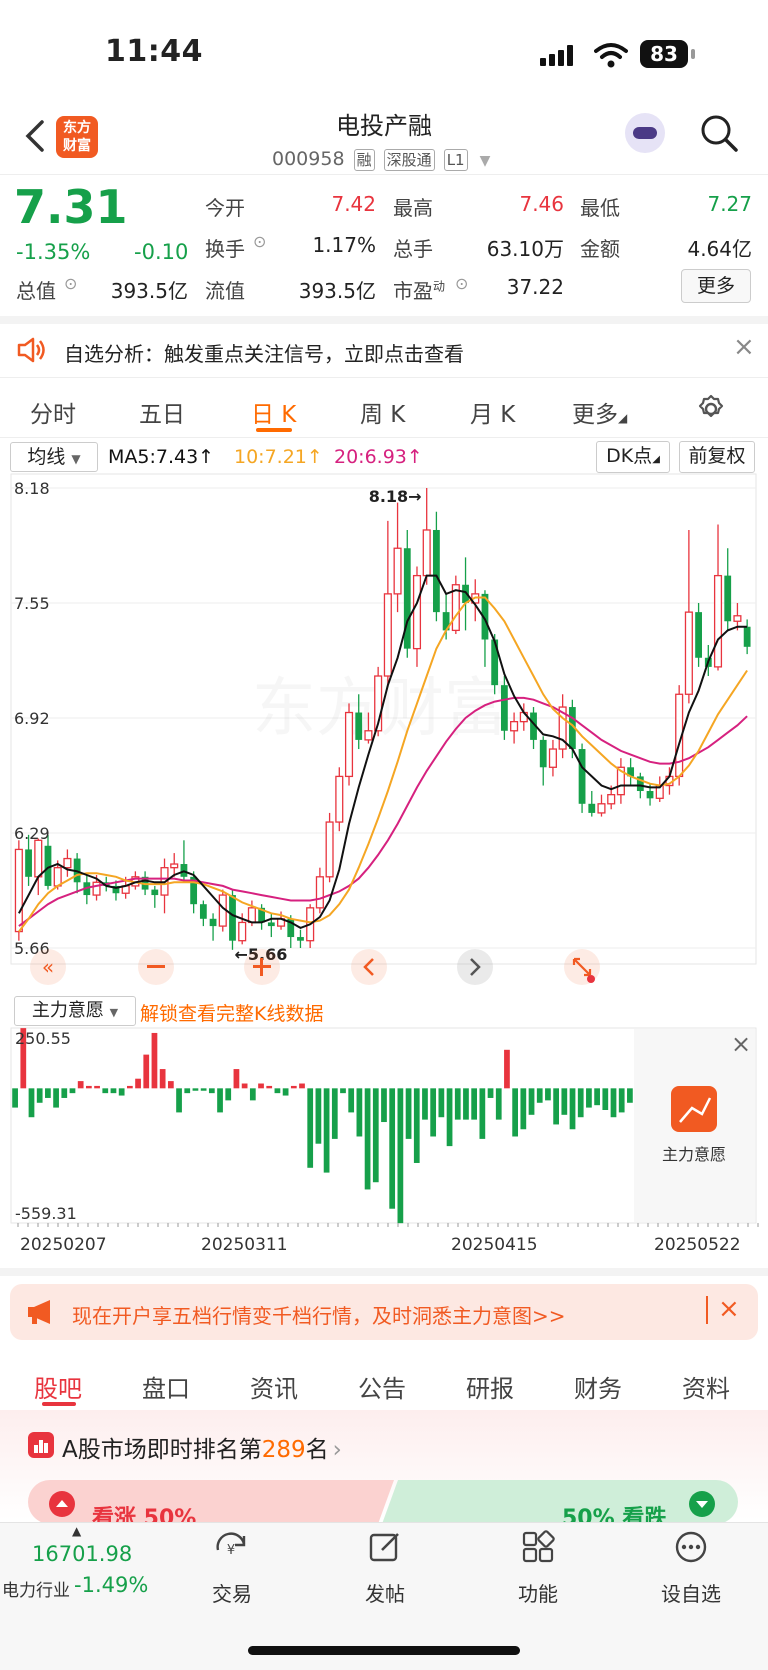  What do you see at coordinates (694, 1154) in the screenshot?
I see `side-label: 主力意愿` at bounding box center [694, 1154].